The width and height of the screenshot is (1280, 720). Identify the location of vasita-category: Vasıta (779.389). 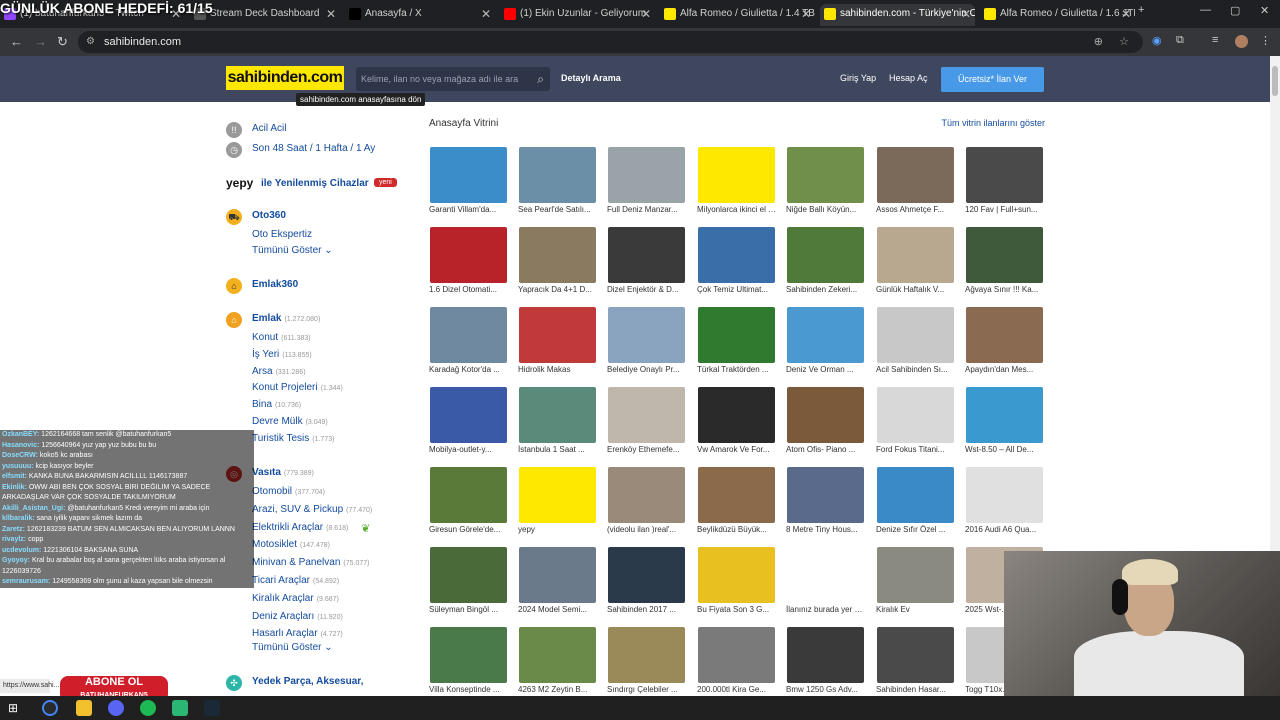
(283, 472).